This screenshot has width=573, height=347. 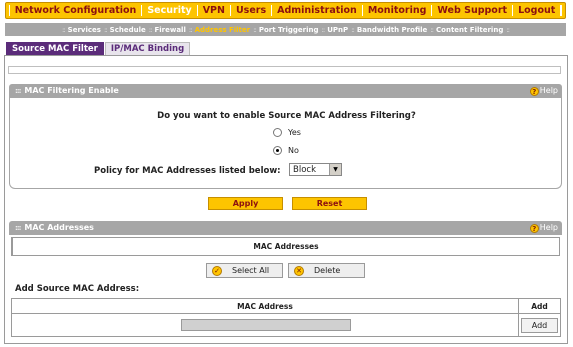 What do you see at coordinates (170, 10) in the screenshot?
I see `nav-security: Security` at bounding box center [170, 10].